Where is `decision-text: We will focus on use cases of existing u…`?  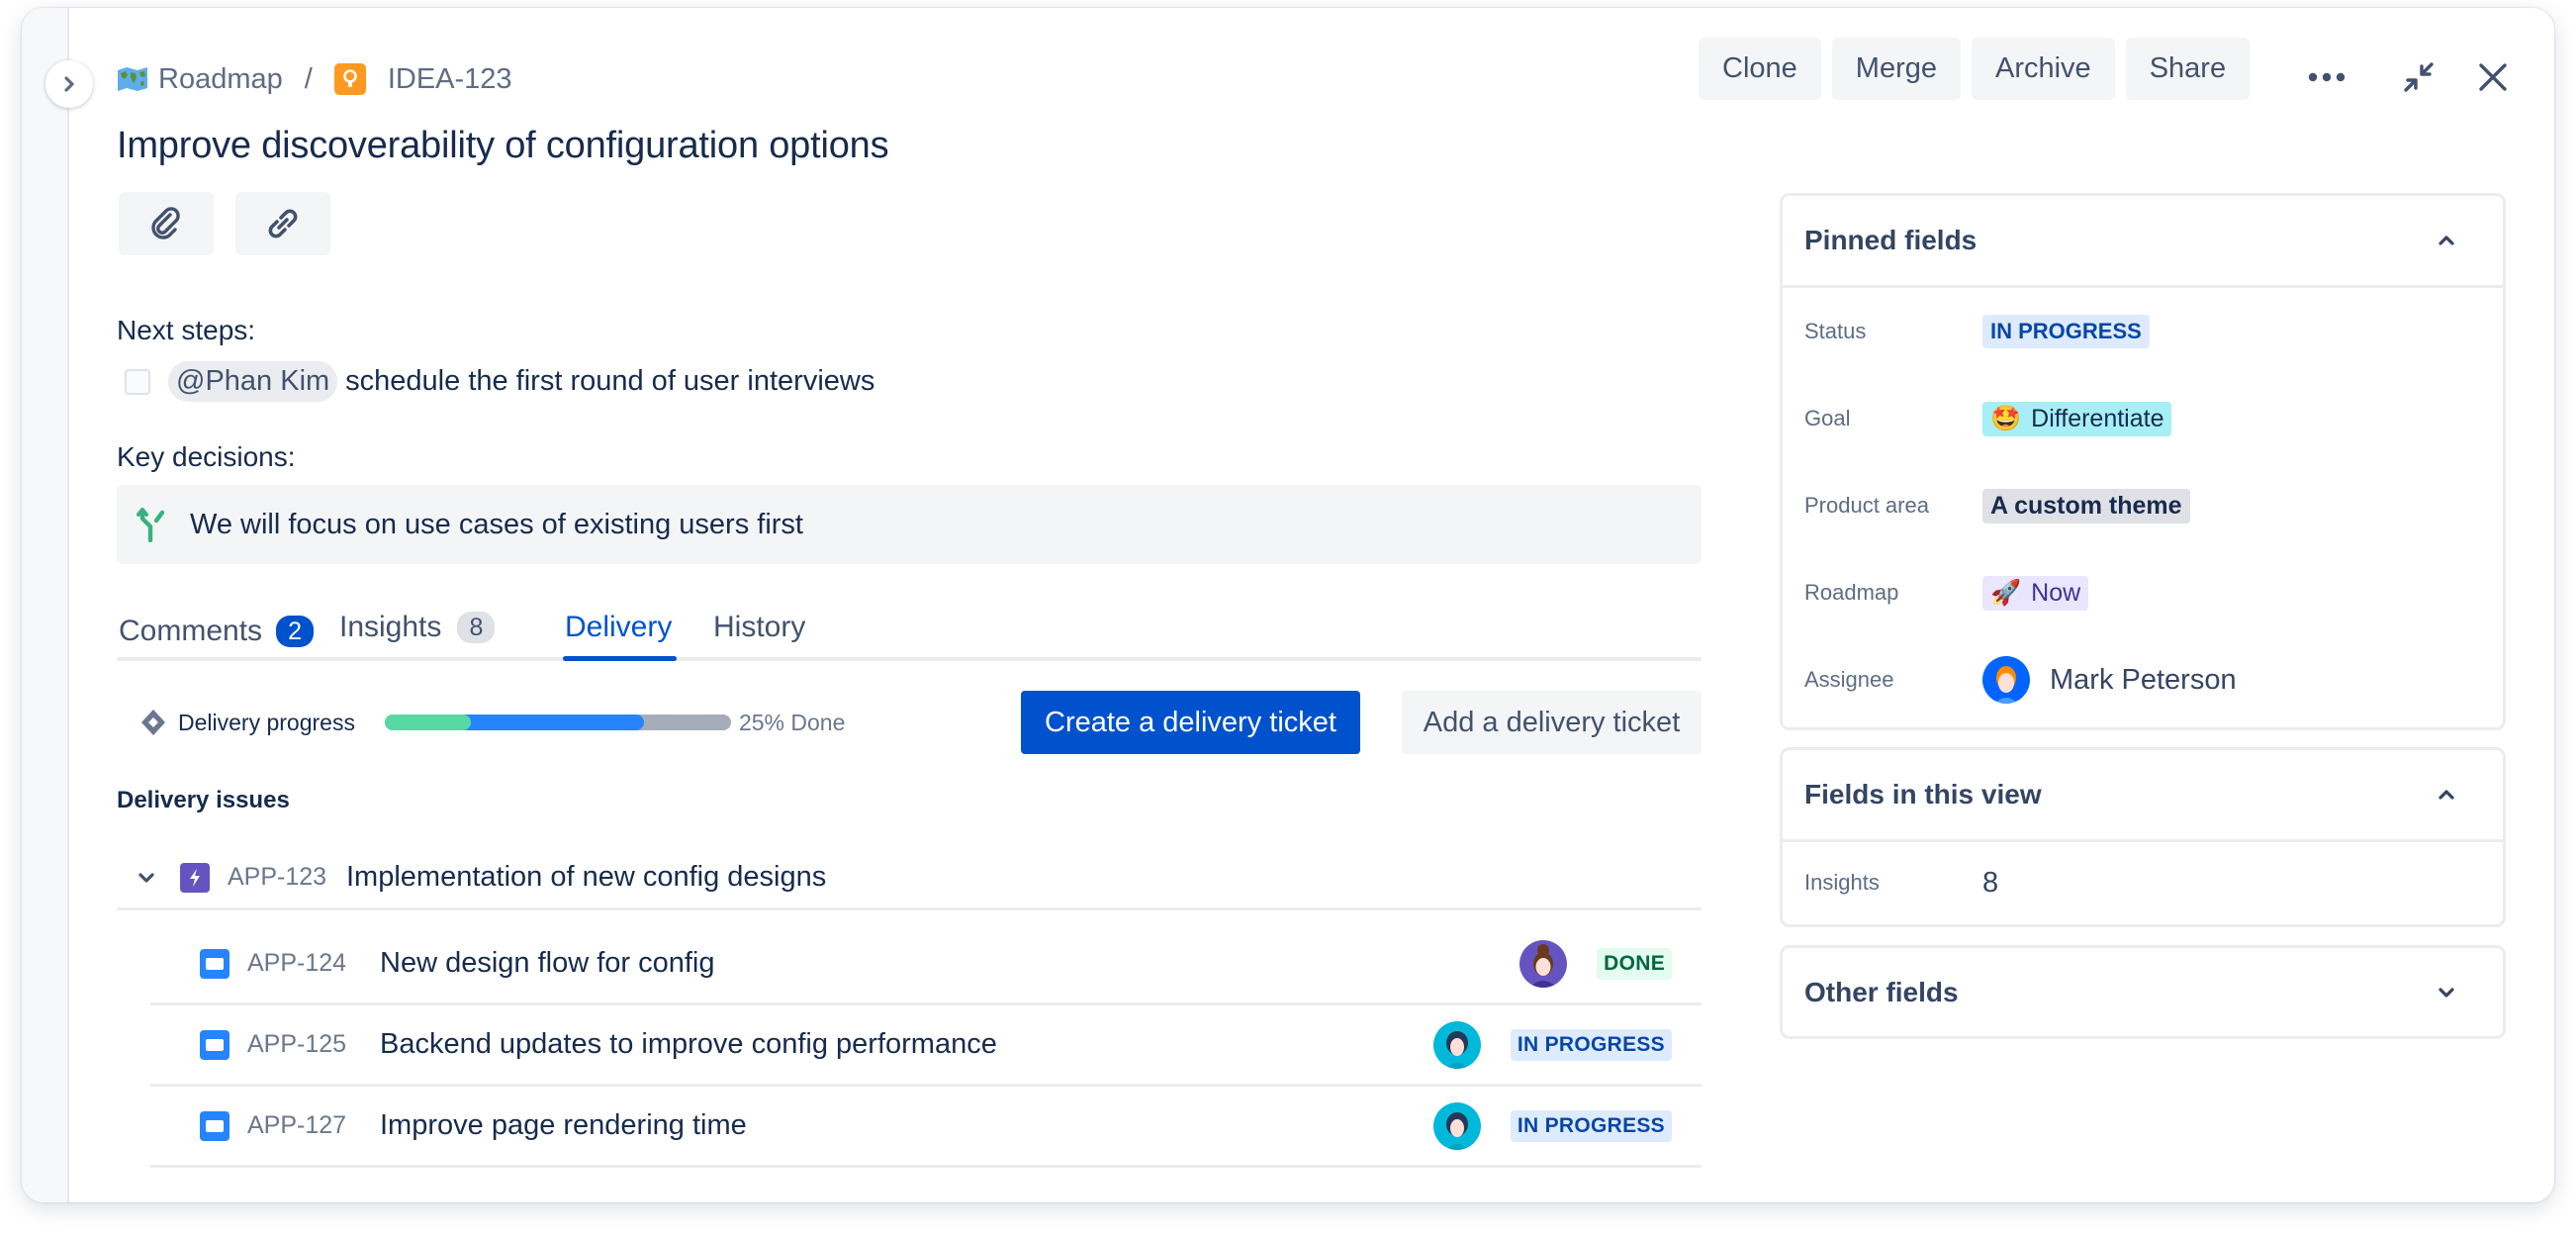 decision-text: We will focus on use cases of existing u… is located at coordinates (497, 524).